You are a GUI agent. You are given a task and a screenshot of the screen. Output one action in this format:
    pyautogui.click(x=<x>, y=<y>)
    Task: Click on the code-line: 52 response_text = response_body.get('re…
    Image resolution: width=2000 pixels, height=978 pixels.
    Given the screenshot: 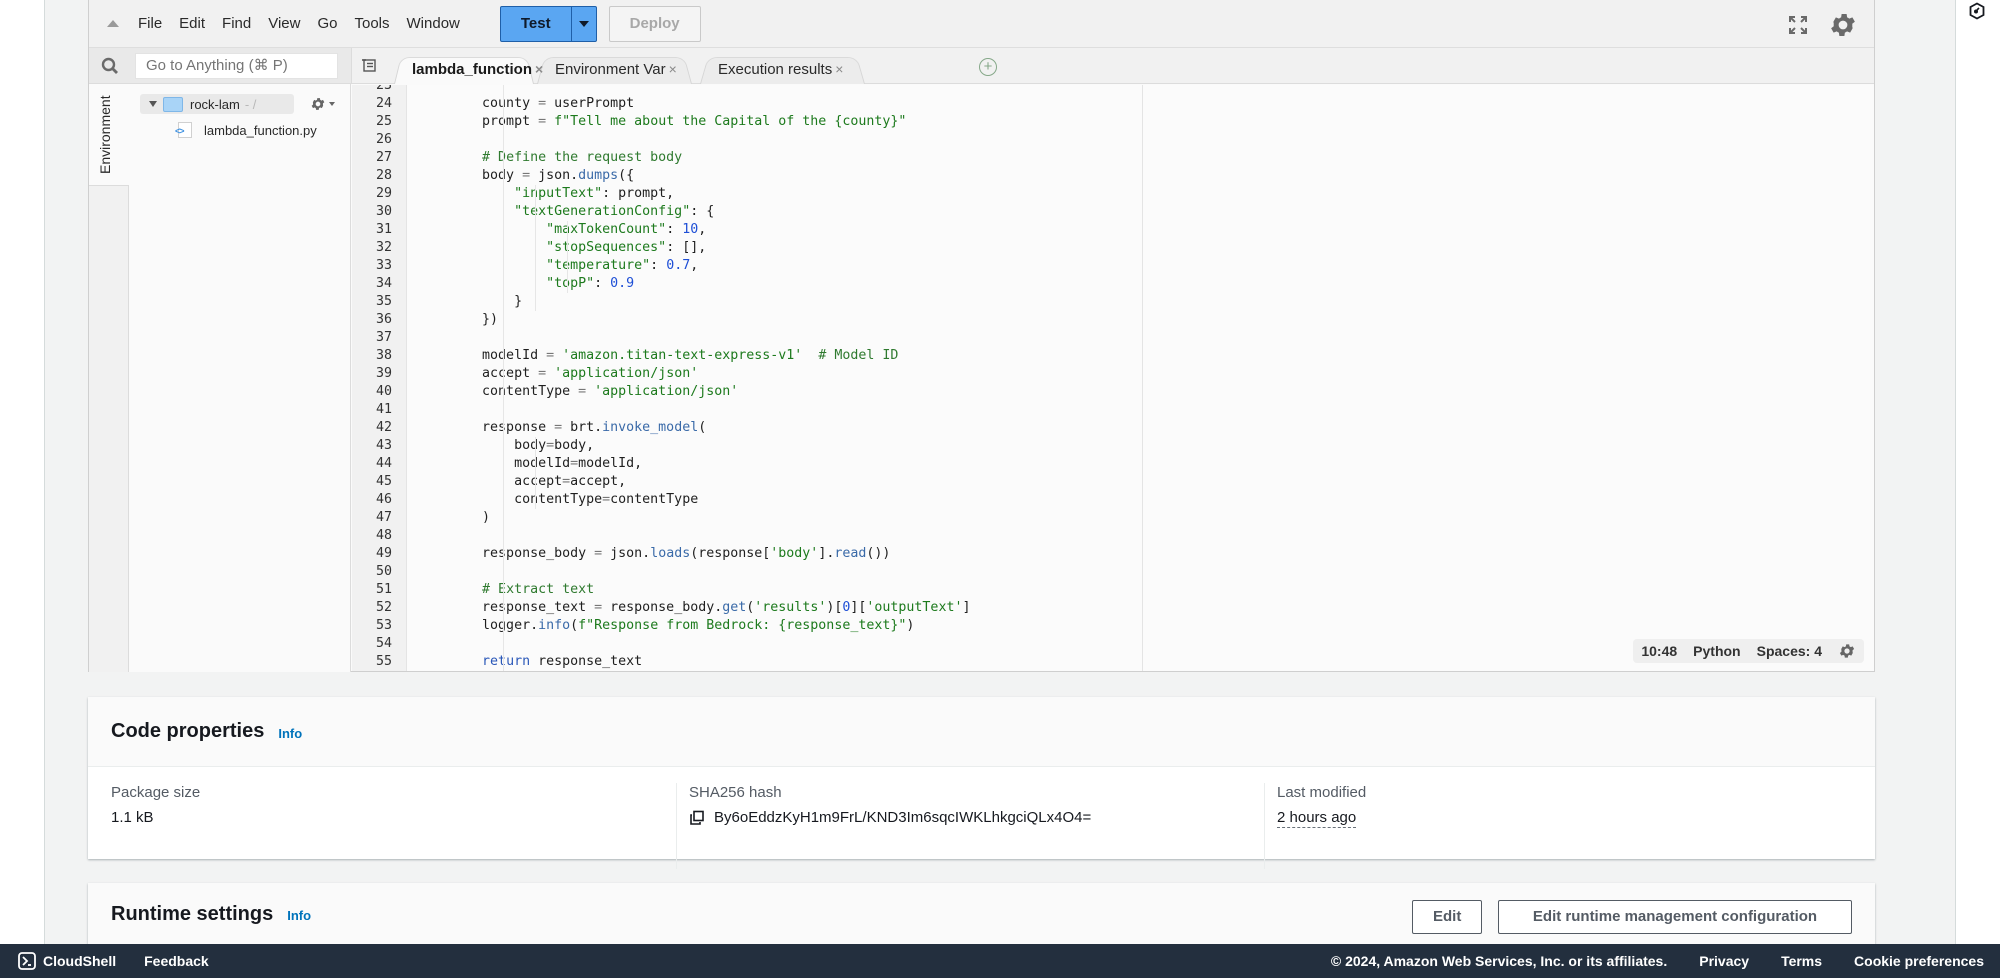 What is the action you would take?
    pyautogui.click(x=1113, y=608)
    